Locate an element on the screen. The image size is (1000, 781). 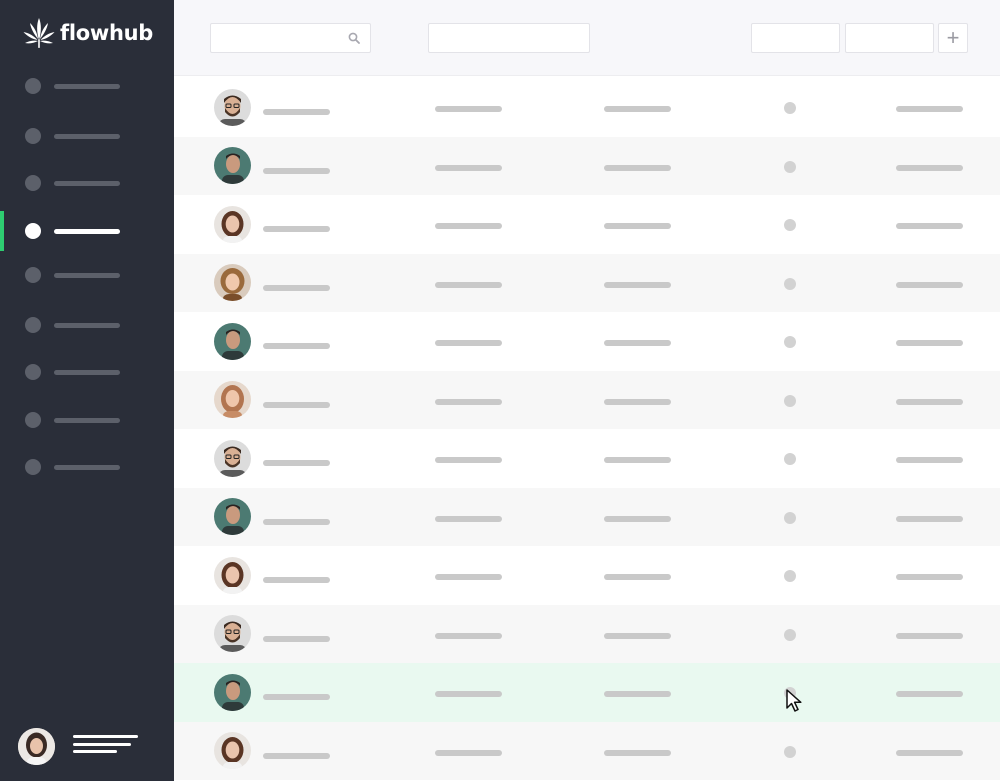
mouse-pointer-icon is located at coordinates (794, 700).